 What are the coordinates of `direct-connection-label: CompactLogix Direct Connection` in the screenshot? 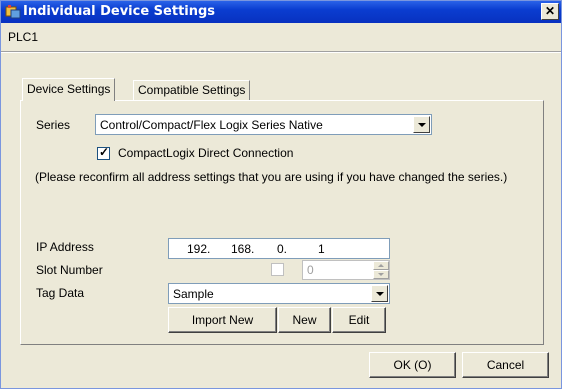 It's located at (205, 153).